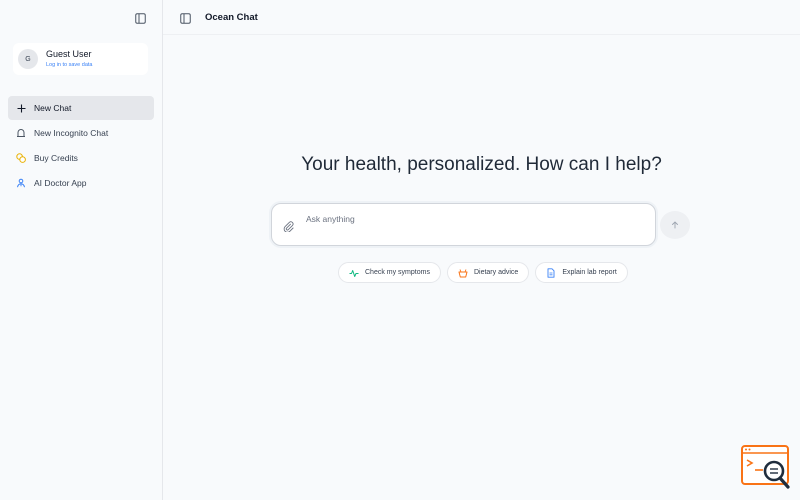 This screenshot has width=800, height=500. I want to click on sidebar-item-label: New Chat, so click(53, 108).